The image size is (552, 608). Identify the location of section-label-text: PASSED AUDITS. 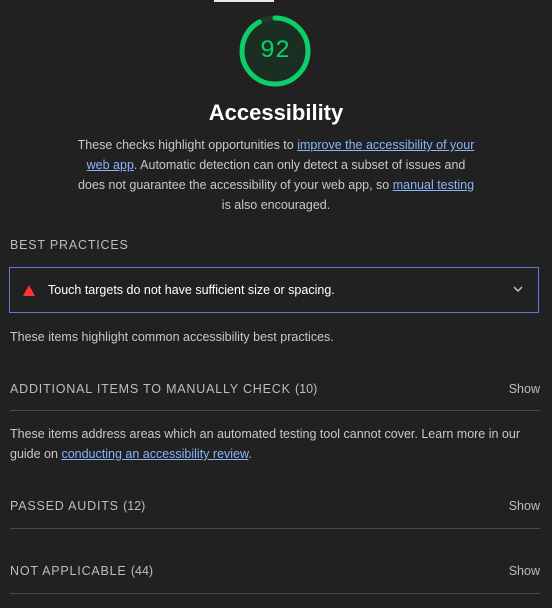
(64, 506).